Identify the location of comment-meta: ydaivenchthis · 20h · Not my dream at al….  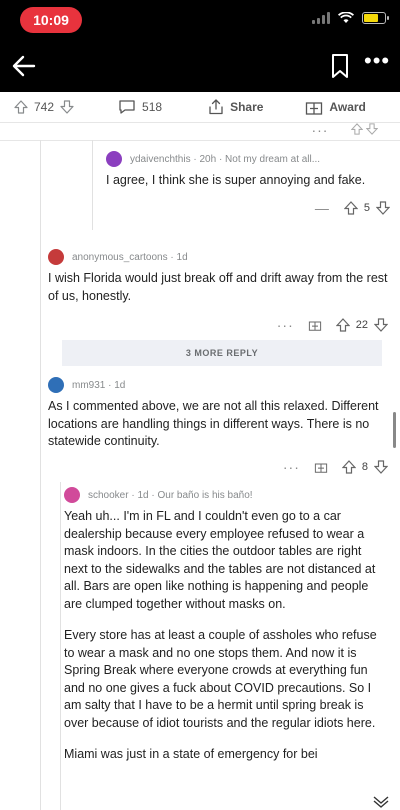
(248, 159).